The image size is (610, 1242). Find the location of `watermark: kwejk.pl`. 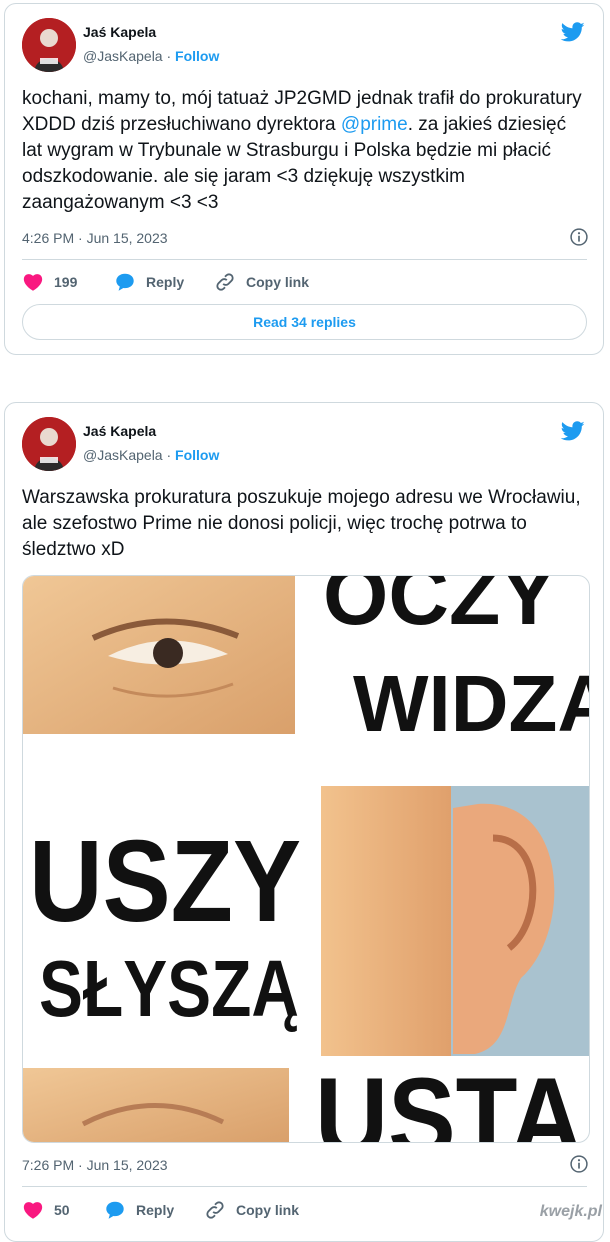

watermark: kwejk.pl is located at coordinates (570, 1211).